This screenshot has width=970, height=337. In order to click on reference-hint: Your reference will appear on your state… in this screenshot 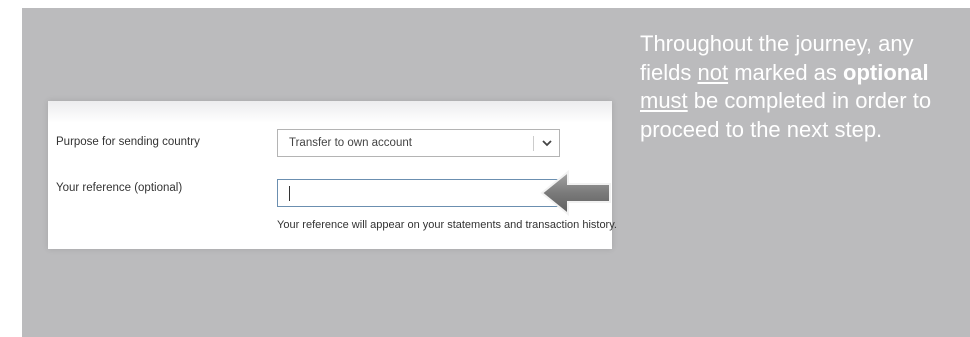, I will do `click(447, 225)`.